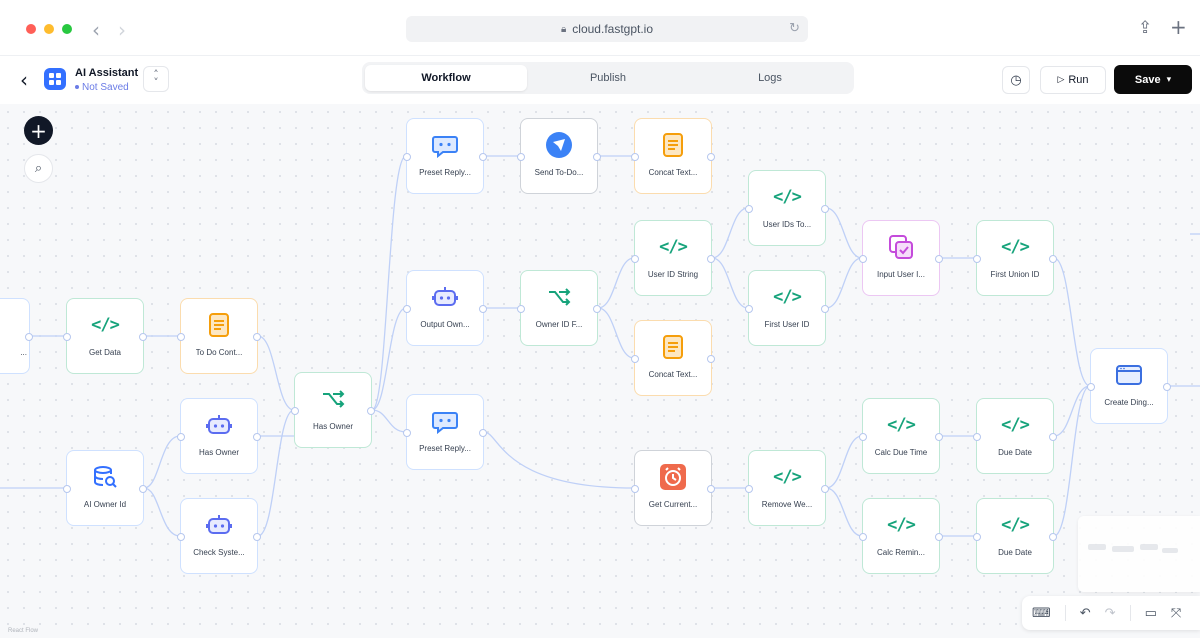 This screenshot has height=638, width=1200. Describe the element at coordinates (38, 130) in the screenshot. I see `add-node-button: +` at that location.